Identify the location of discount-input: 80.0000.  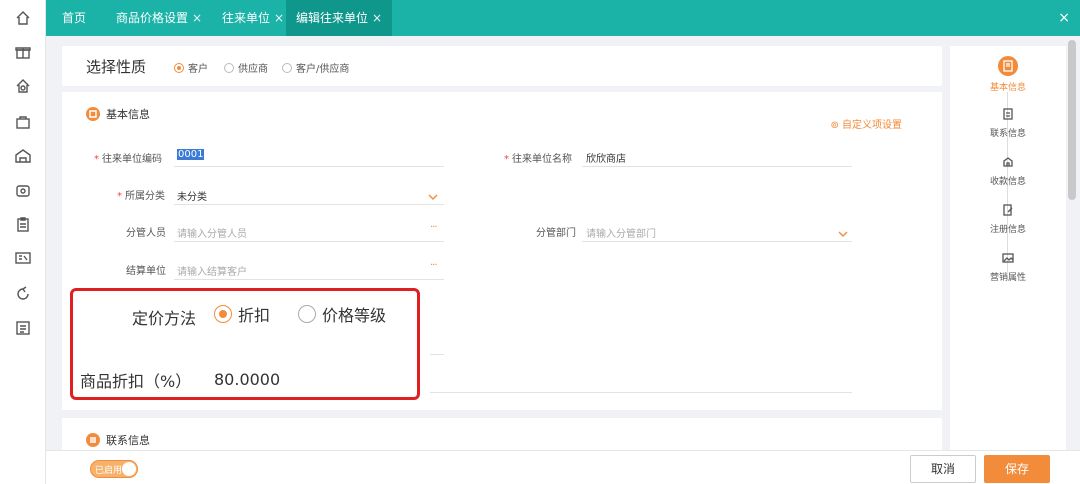
(247, 379).